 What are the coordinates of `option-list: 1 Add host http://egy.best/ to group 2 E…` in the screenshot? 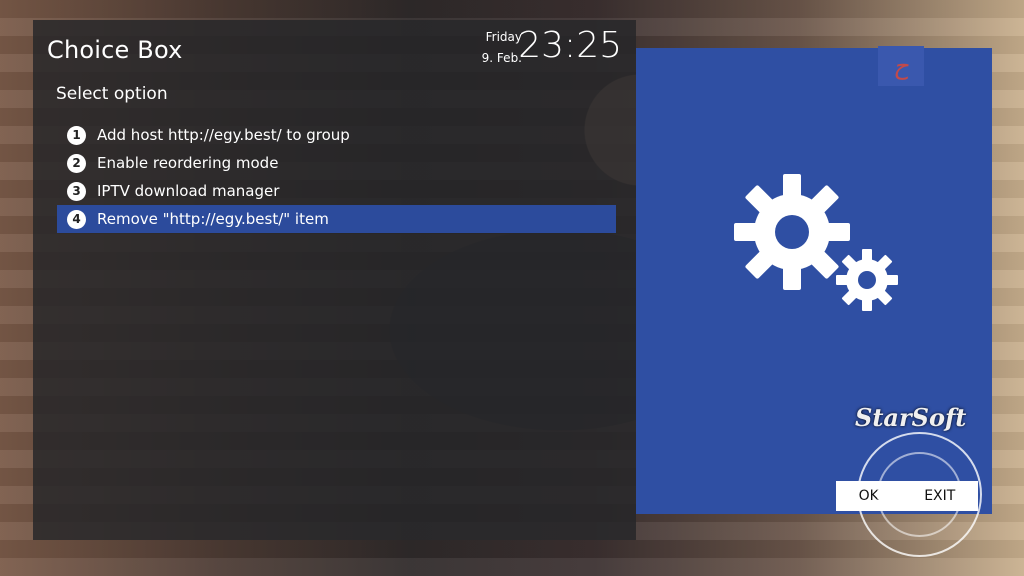 It's located at (336, 177).